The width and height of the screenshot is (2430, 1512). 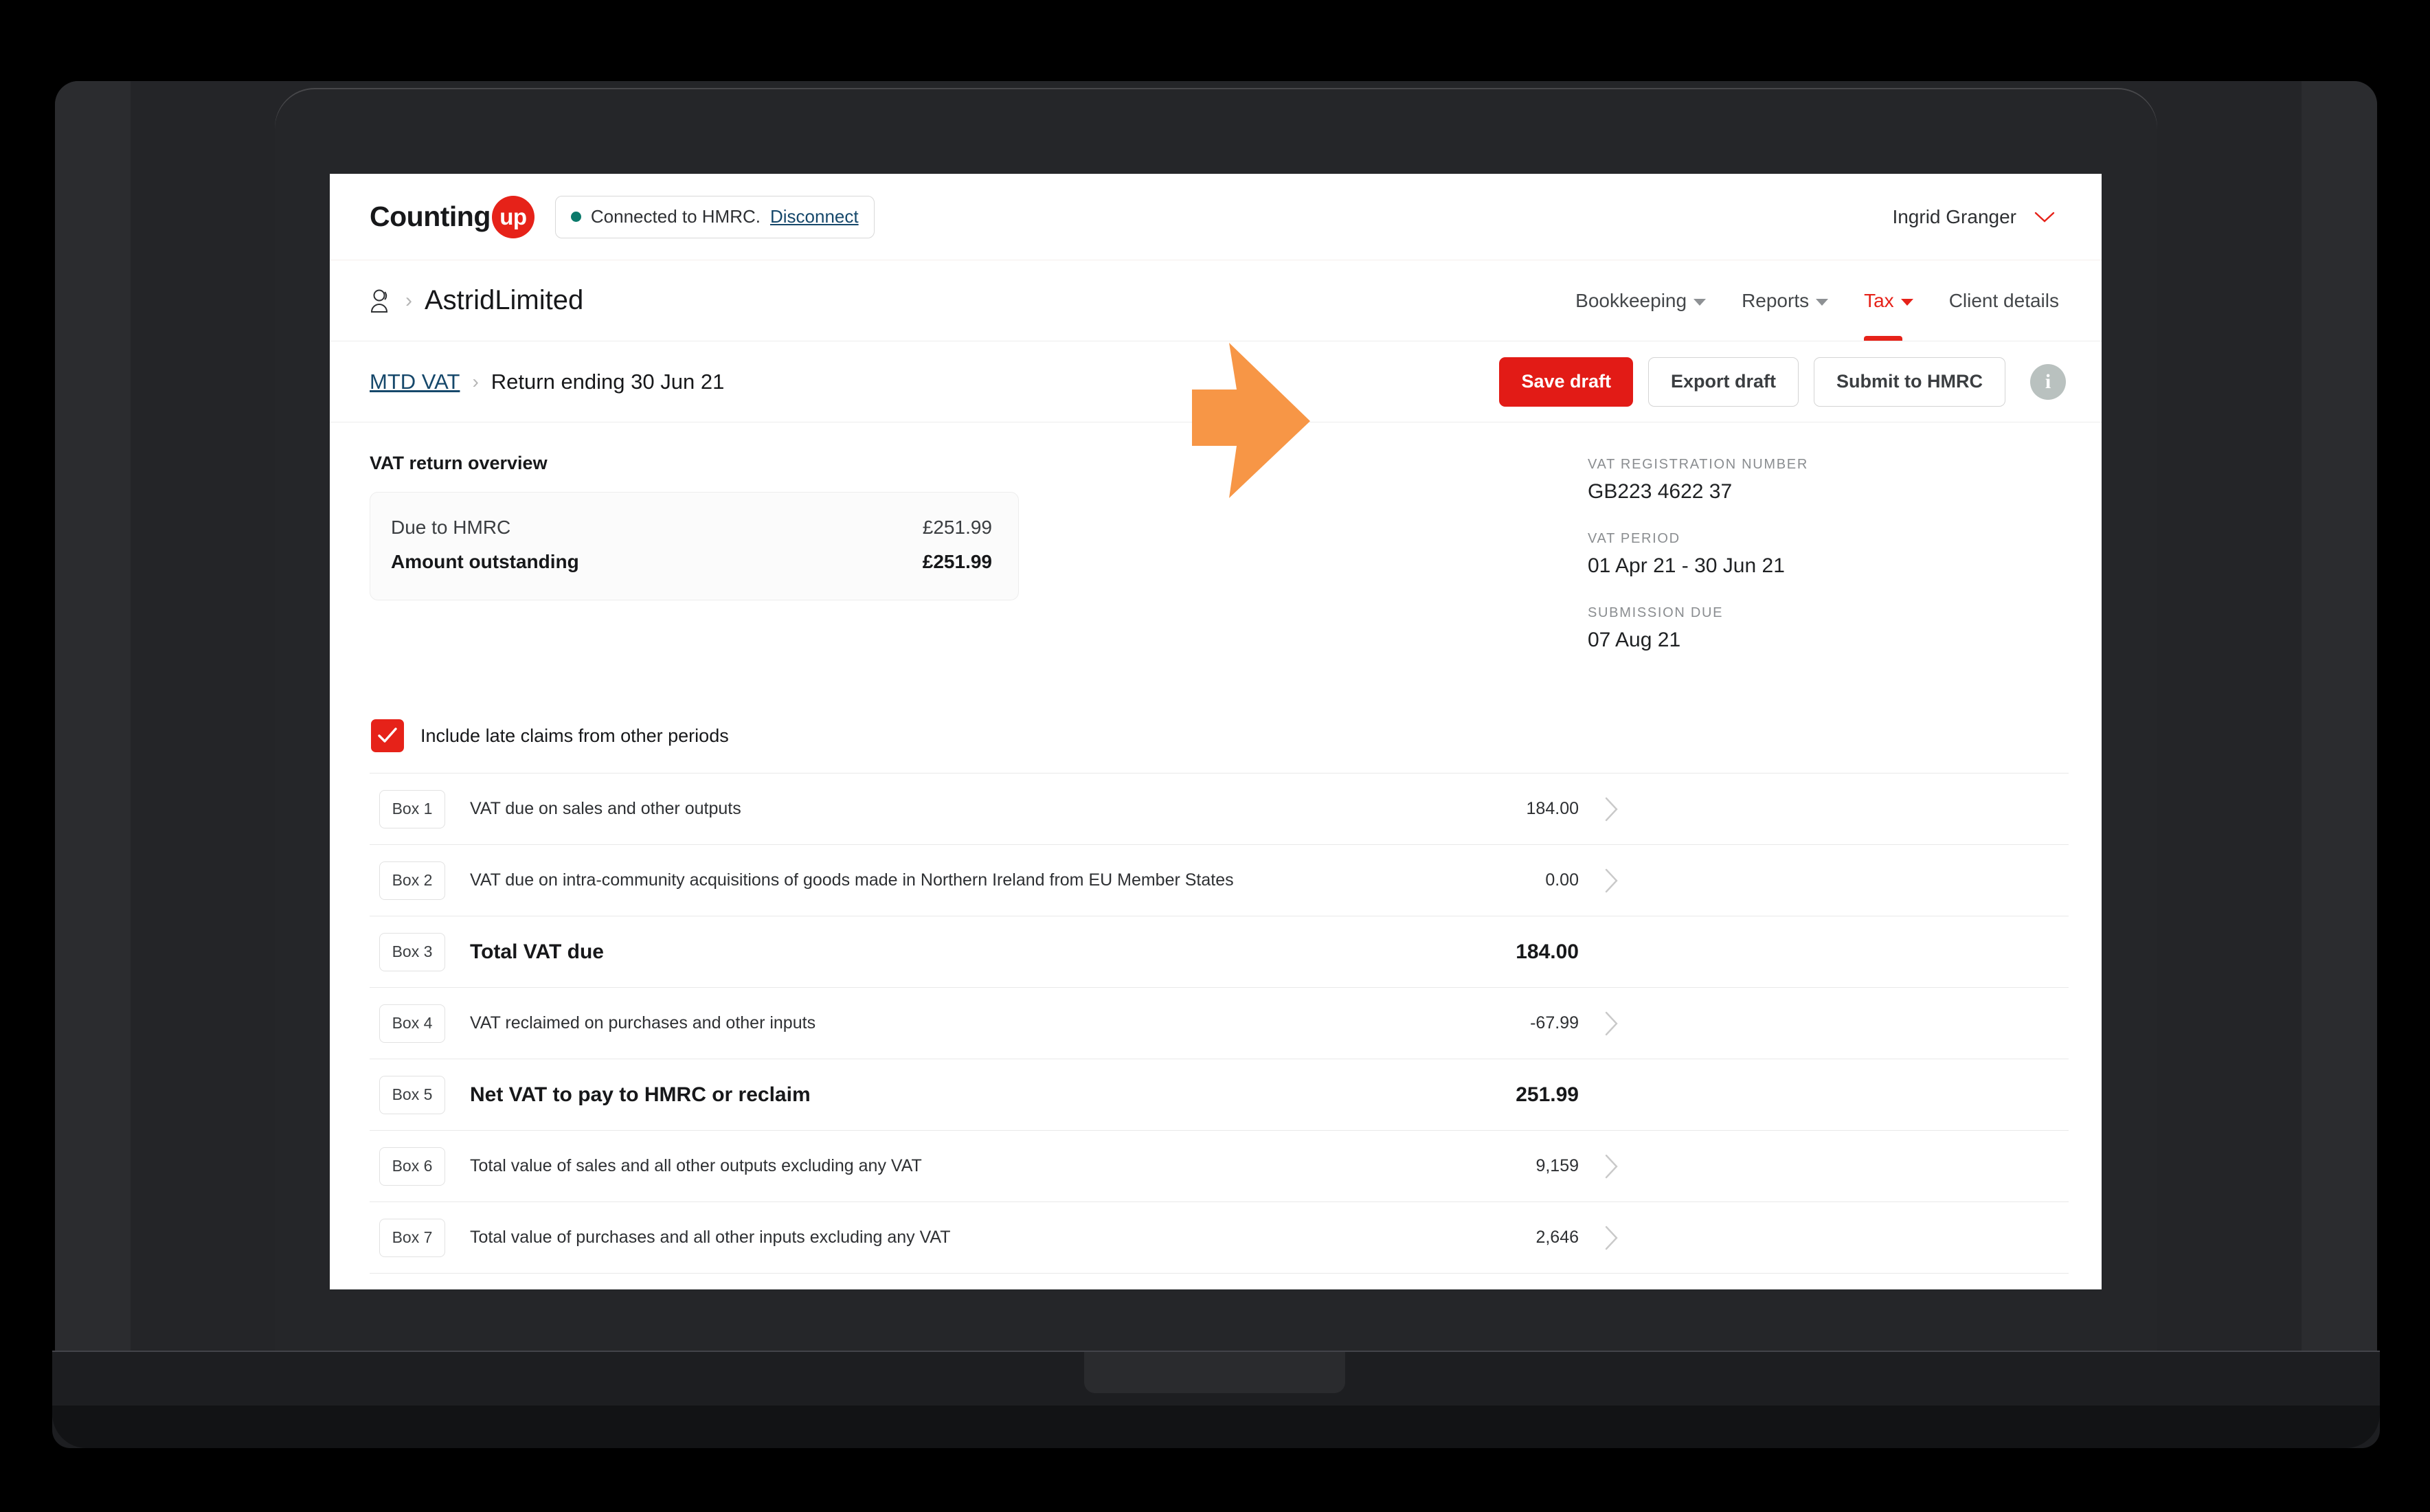 I want to click on include-late-claims-checkbox, so click(x=387, y=735).